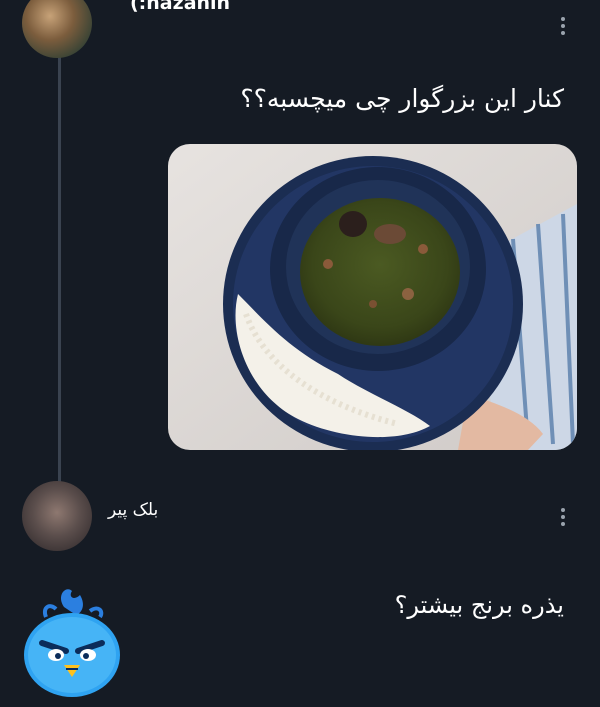  Describe the element at coordinates (402, 98) in the screenshot. I see `tweet-text-first: کنار این بزرگوار چی میچسبه؟؟` at that location.